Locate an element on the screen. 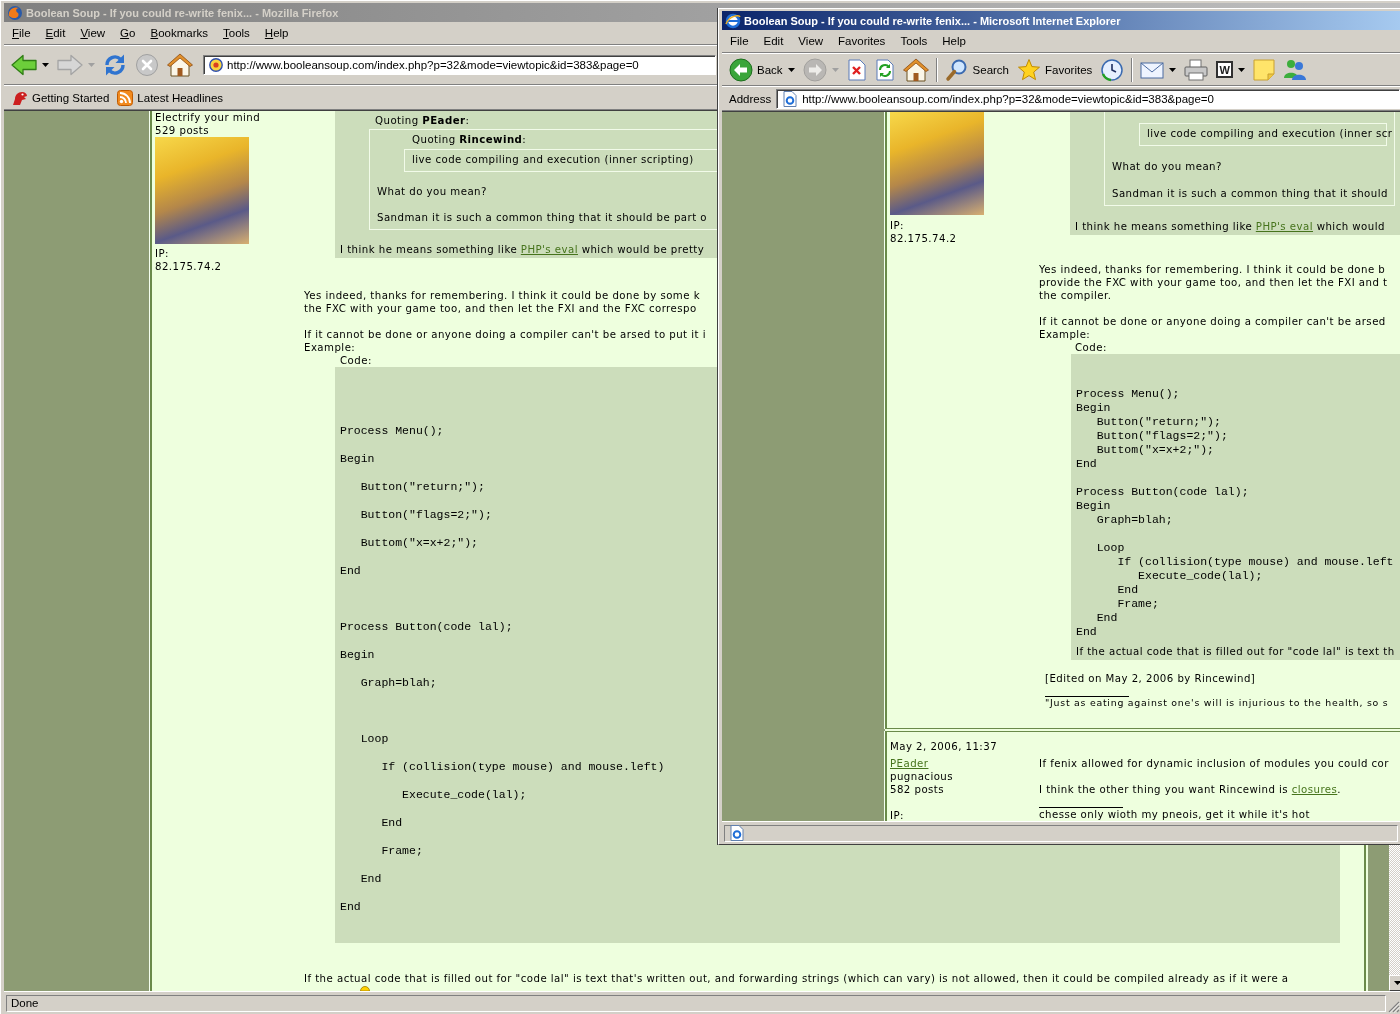  star-icon is located at coordinates (1029, 69).